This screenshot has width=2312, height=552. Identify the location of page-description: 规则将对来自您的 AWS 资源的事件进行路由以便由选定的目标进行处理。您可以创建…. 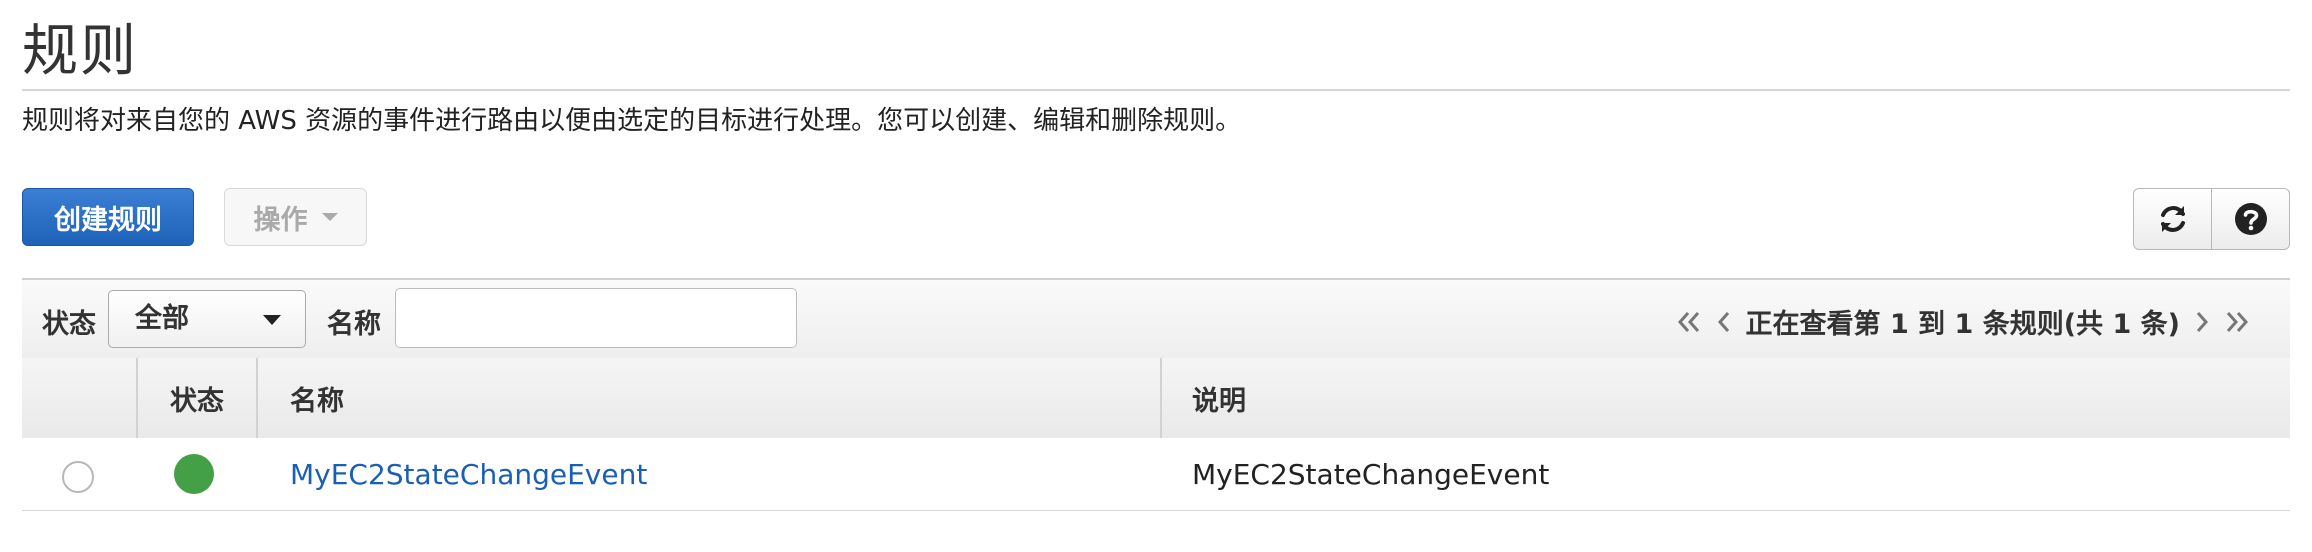
(632, 121).